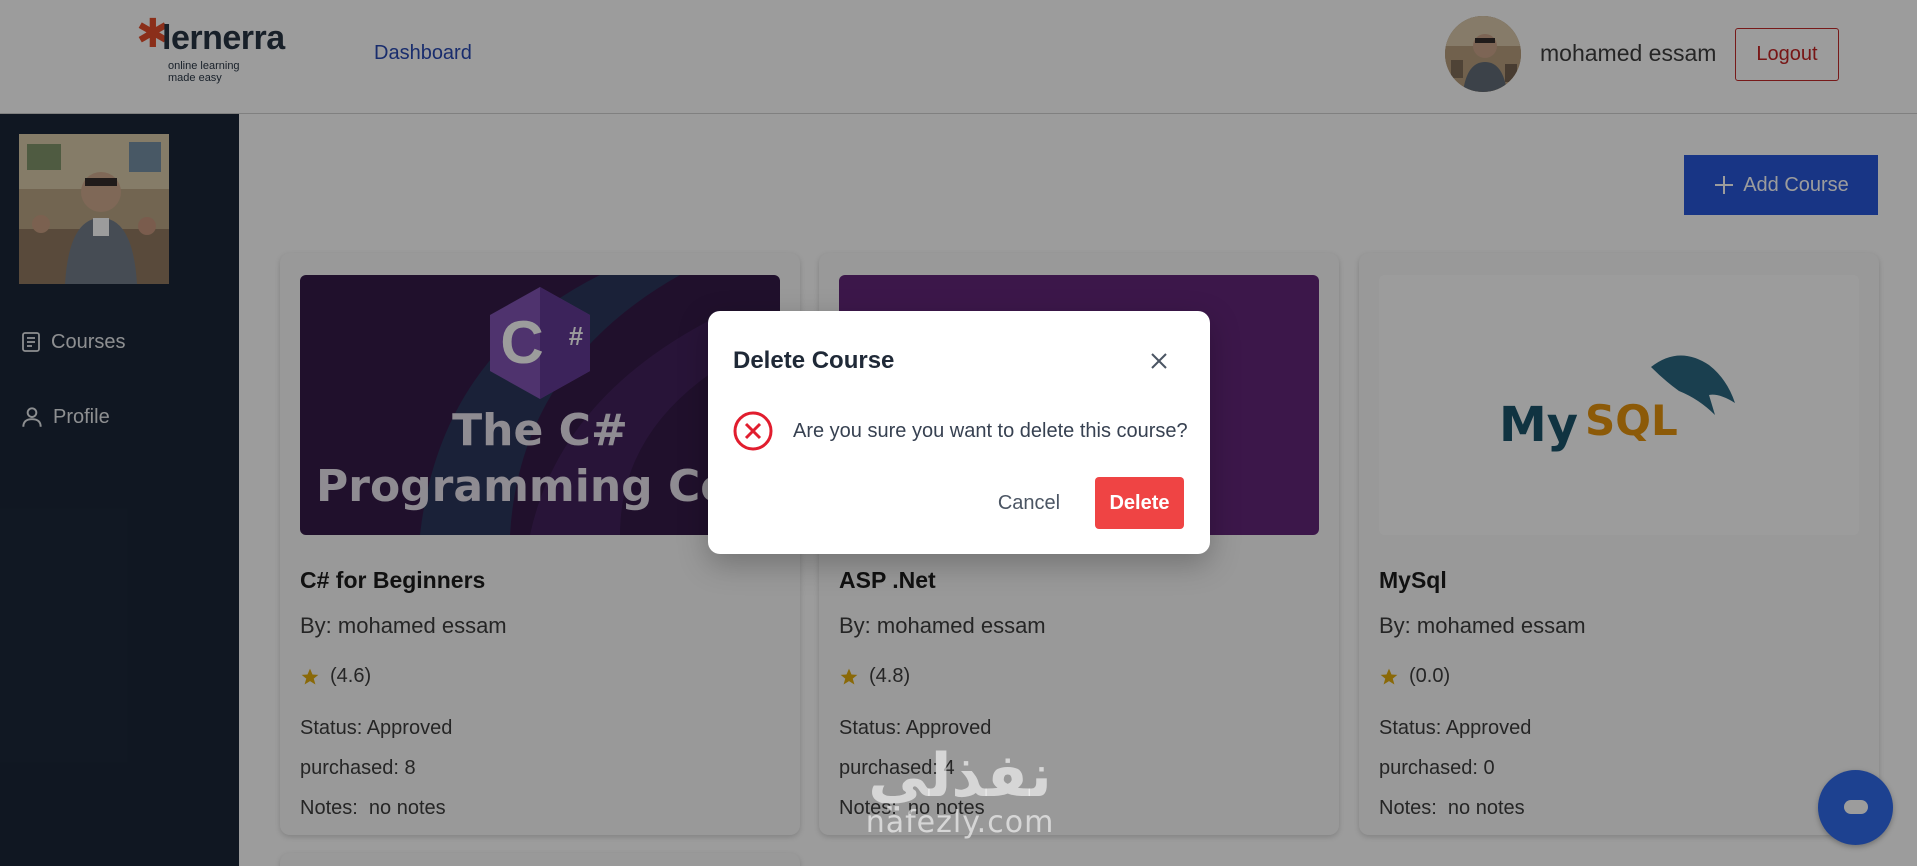  Describe the element at coordinates (1159, 361) in the screenshot. I see `close-icon` at that location.